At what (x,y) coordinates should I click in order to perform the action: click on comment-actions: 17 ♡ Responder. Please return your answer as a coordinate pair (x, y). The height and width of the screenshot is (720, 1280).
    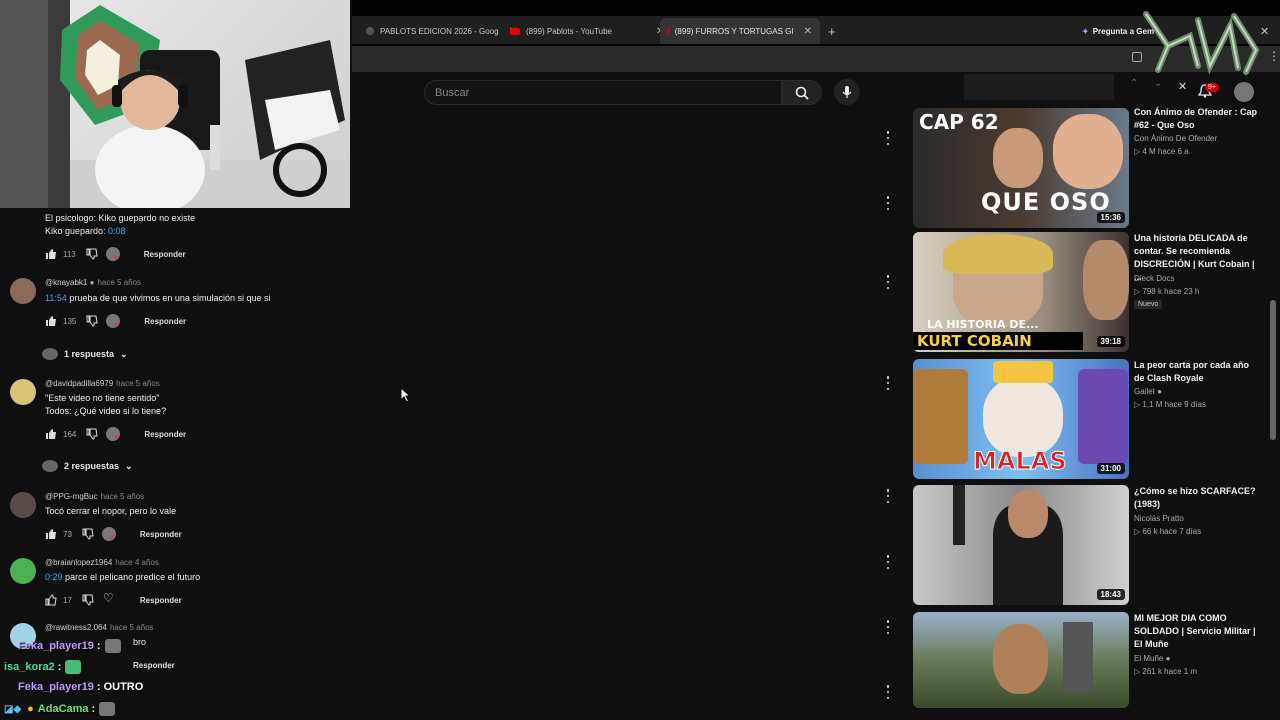
    Looking at the image, I should click on (113, 599).